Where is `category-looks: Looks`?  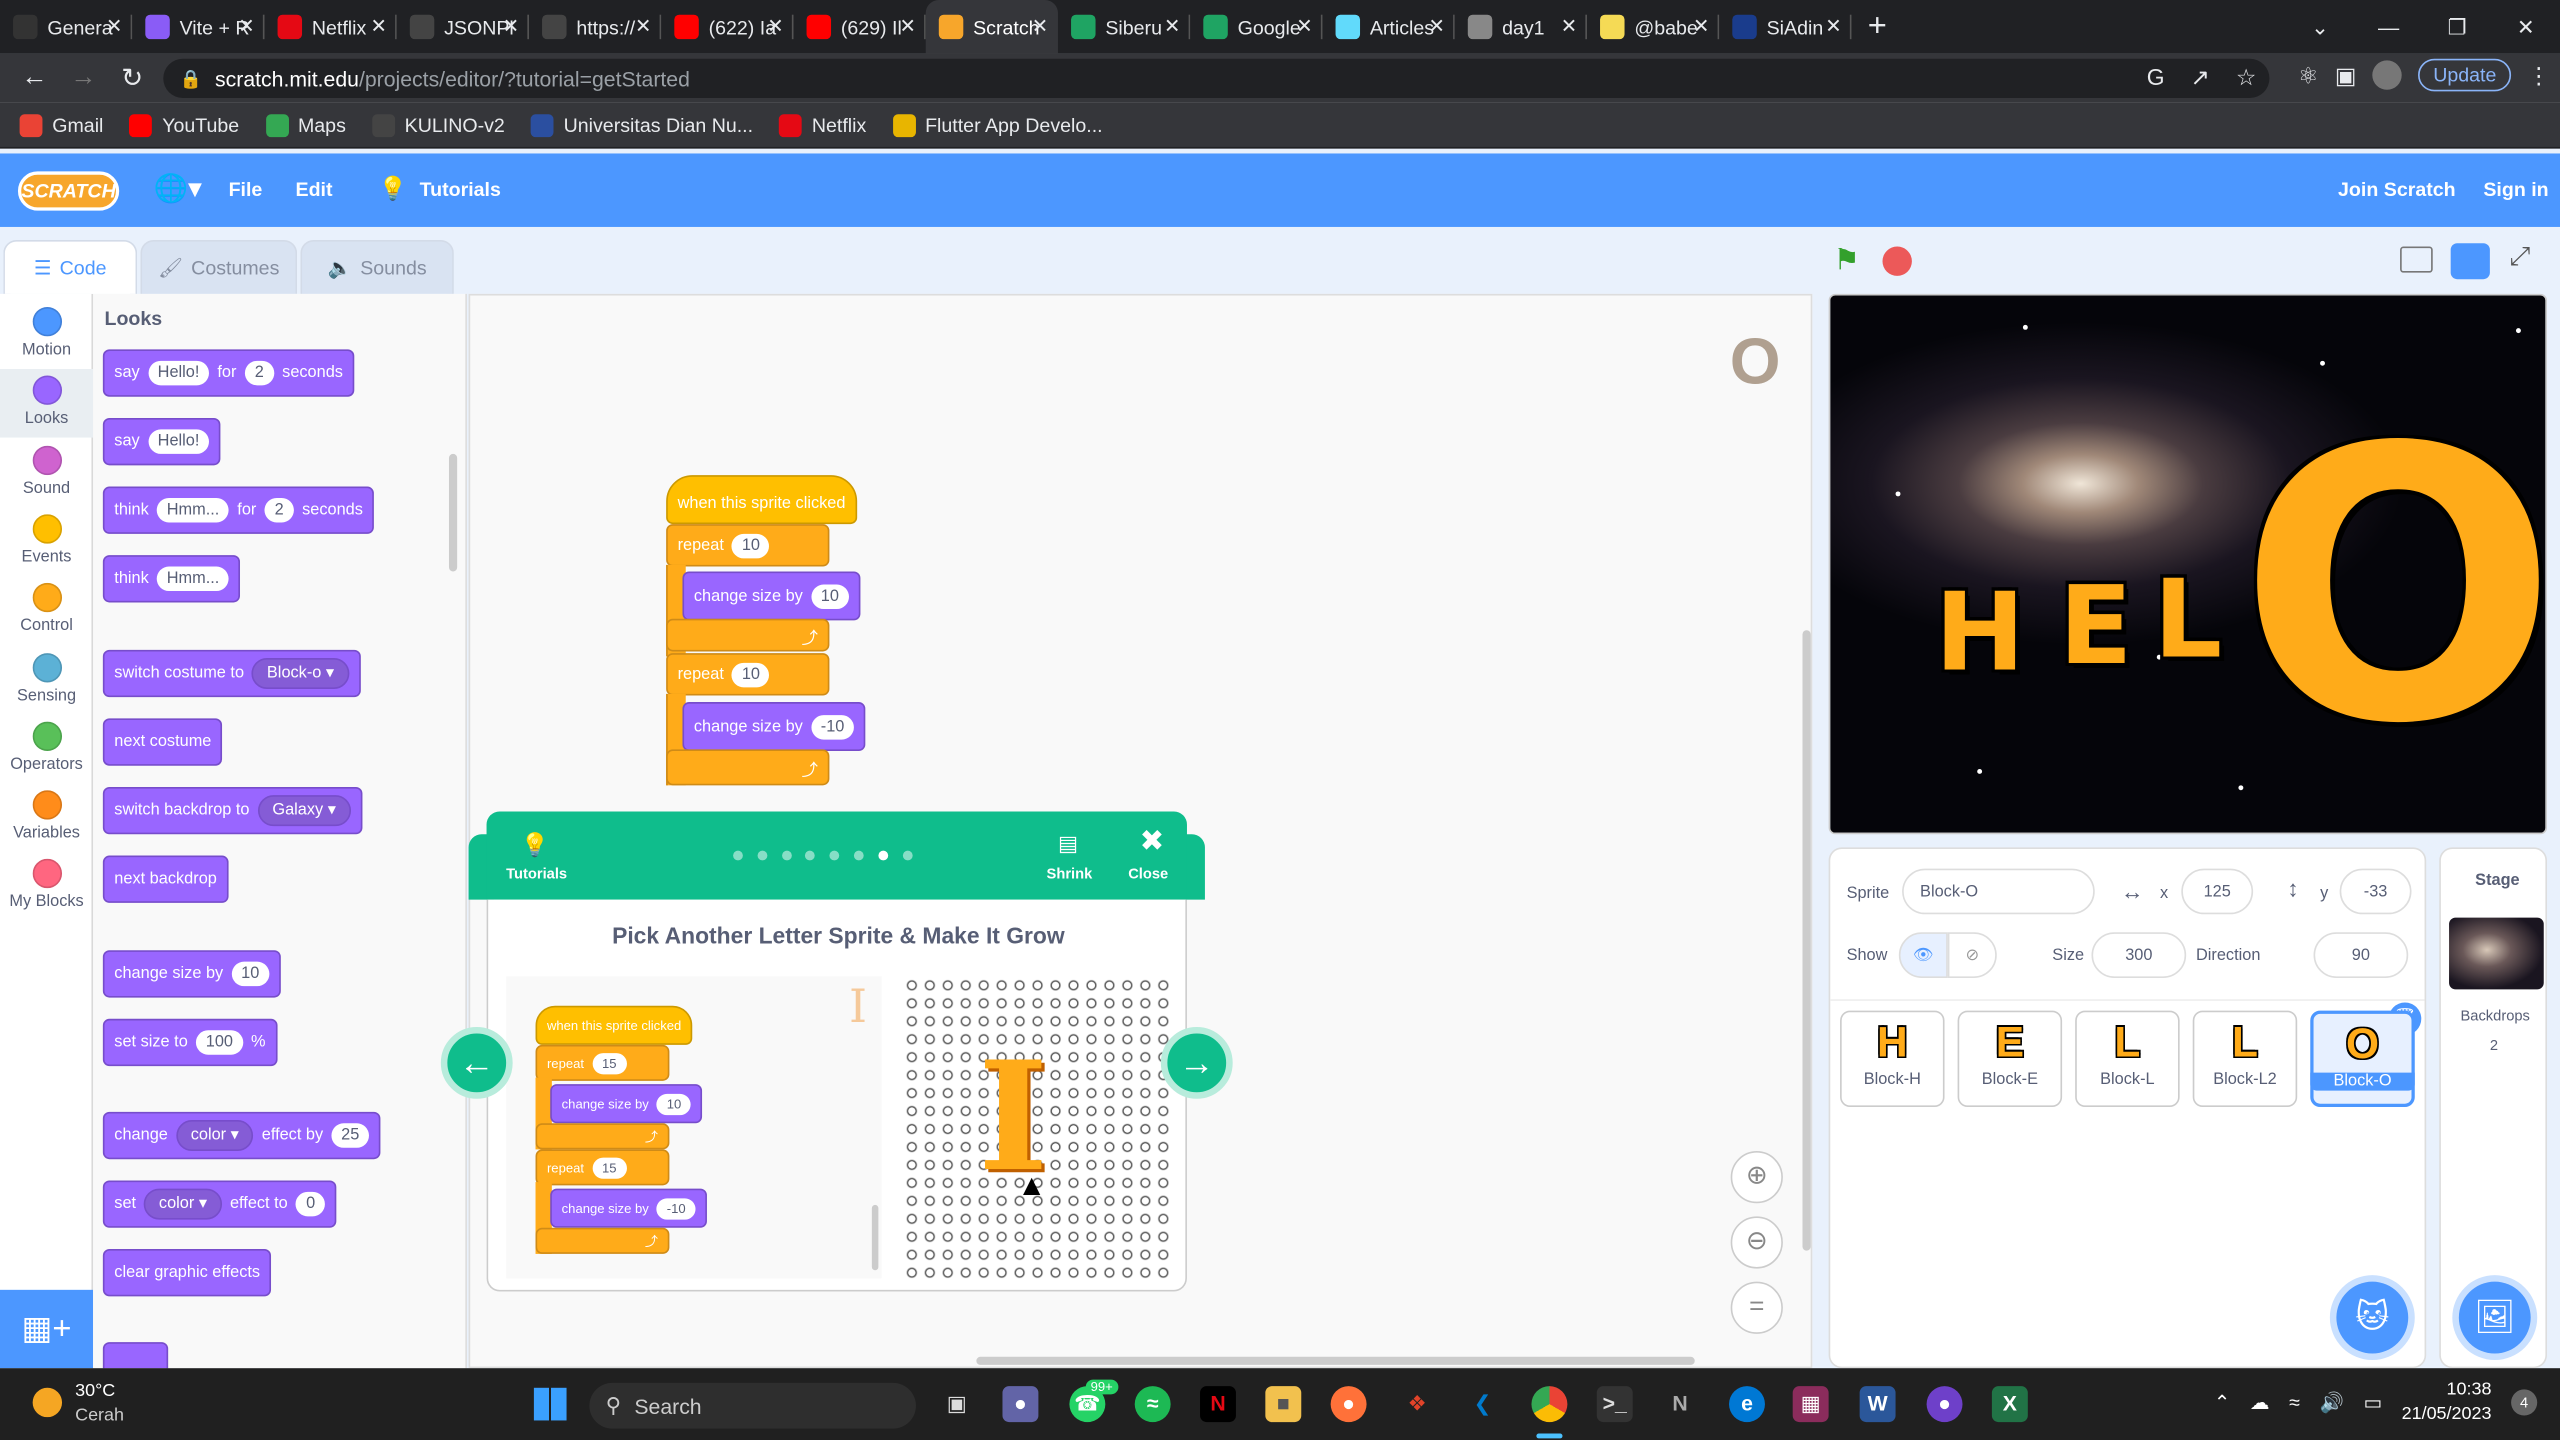 category-looks: Looks is located at coordinates (47, 404).